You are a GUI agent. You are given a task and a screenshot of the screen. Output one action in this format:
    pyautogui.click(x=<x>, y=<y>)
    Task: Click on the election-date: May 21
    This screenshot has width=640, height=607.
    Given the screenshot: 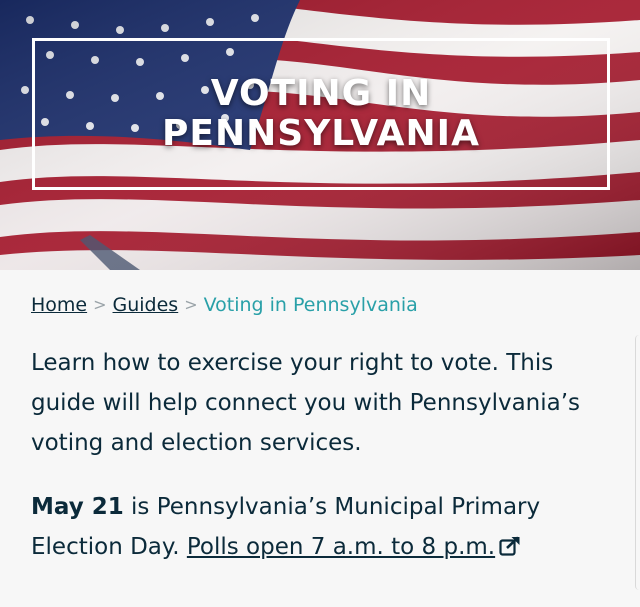 What is the action you would take?
    pyautogui.click(x=77, y=507)
    